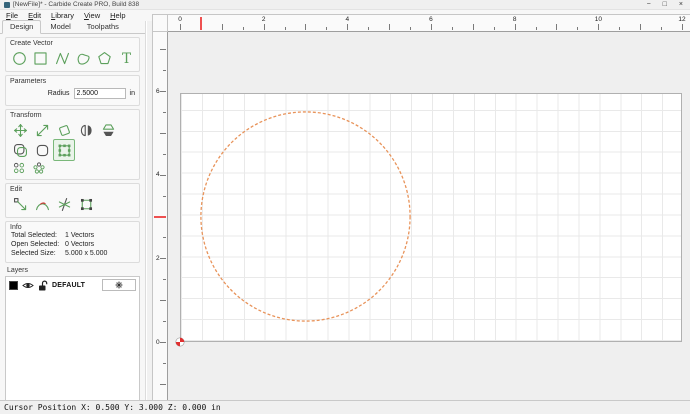 The image size is (690, 414). What do you see at coordinates (20, 204) in the screenshot?
I see `select-arrow-button` at bounding box center [20, 204].